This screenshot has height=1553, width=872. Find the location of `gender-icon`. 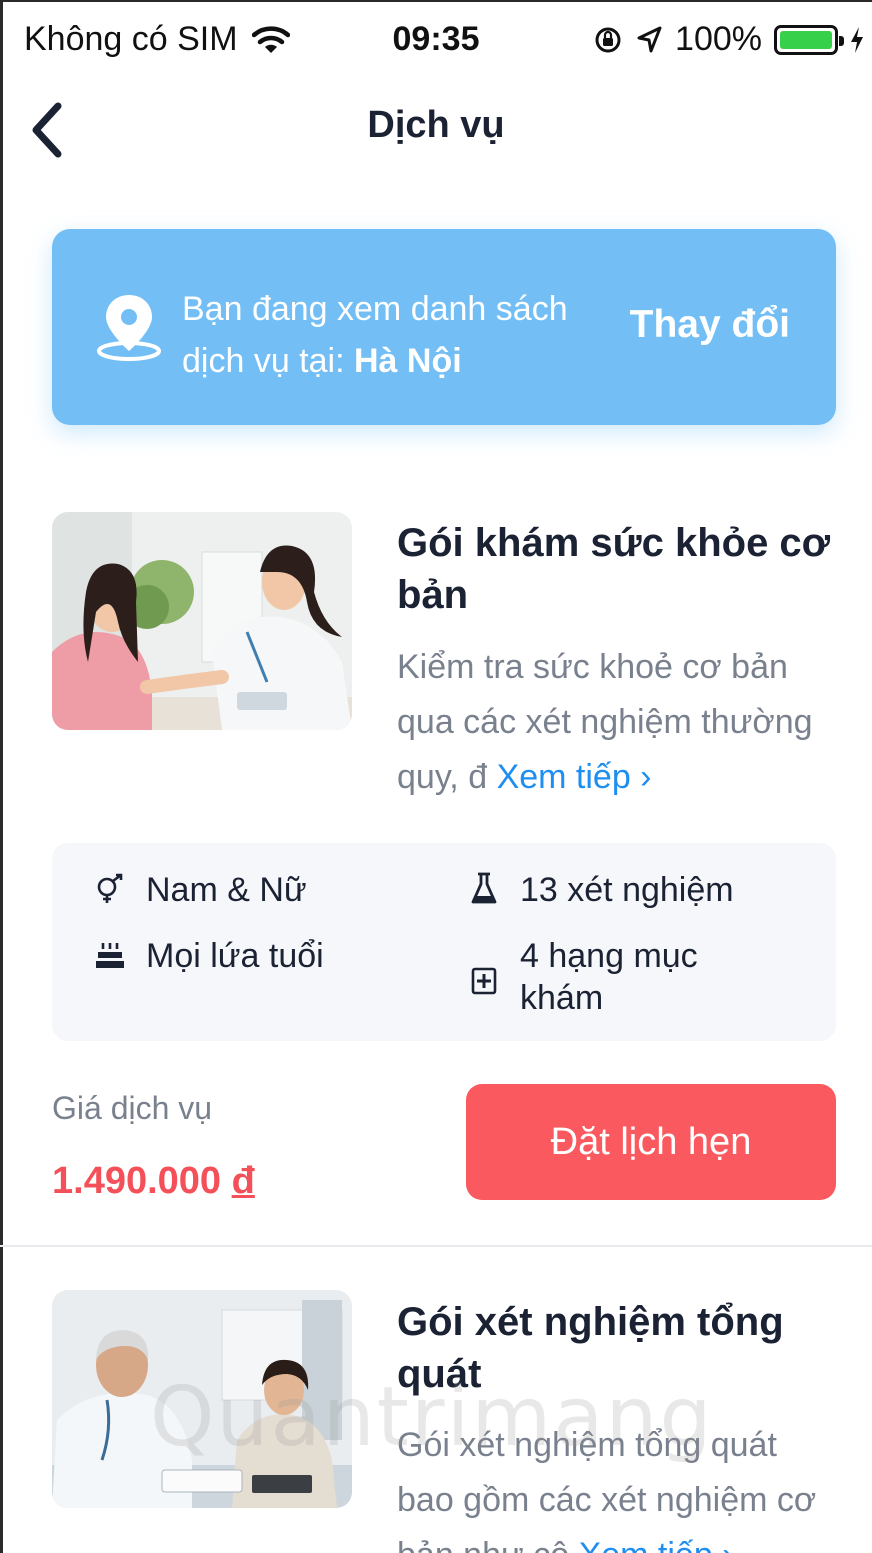

gender-icon is located at coordinates (110, 889).